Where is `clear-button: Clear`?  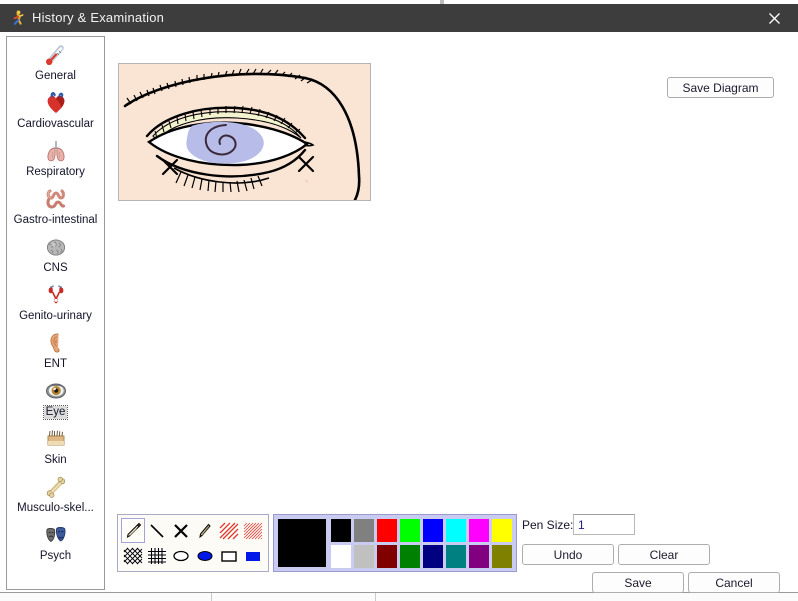
clear-button: Clear is located at coordinates (664, 554).